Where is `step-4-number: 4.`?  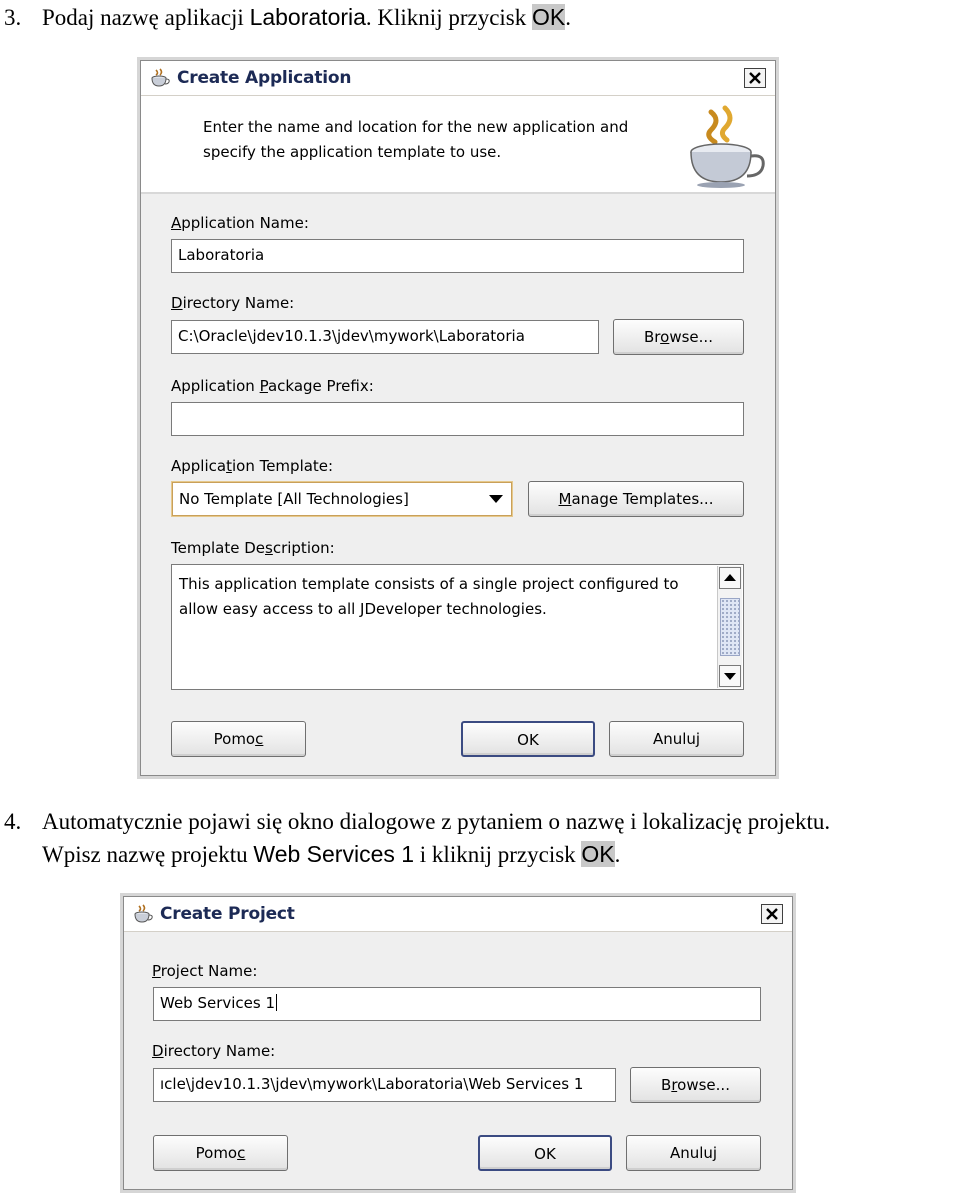
step-4-number: 4. is located at coordinates (13, 821).